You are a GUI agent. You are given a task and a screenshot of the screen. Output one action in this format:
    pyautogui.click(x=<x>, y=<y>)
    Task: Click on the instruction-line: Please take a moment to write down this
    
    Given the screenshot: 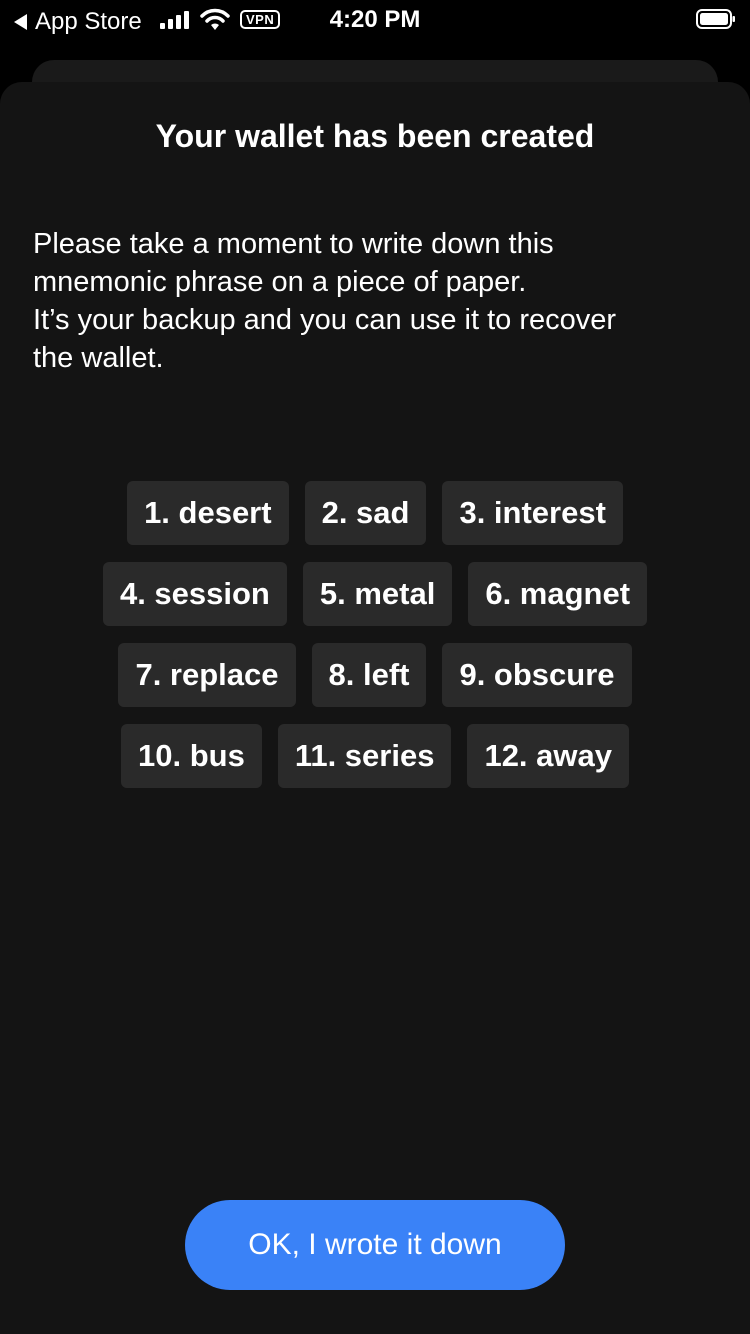 What is the action you would take?
    pyautogui.click(x=293, y=244)
    